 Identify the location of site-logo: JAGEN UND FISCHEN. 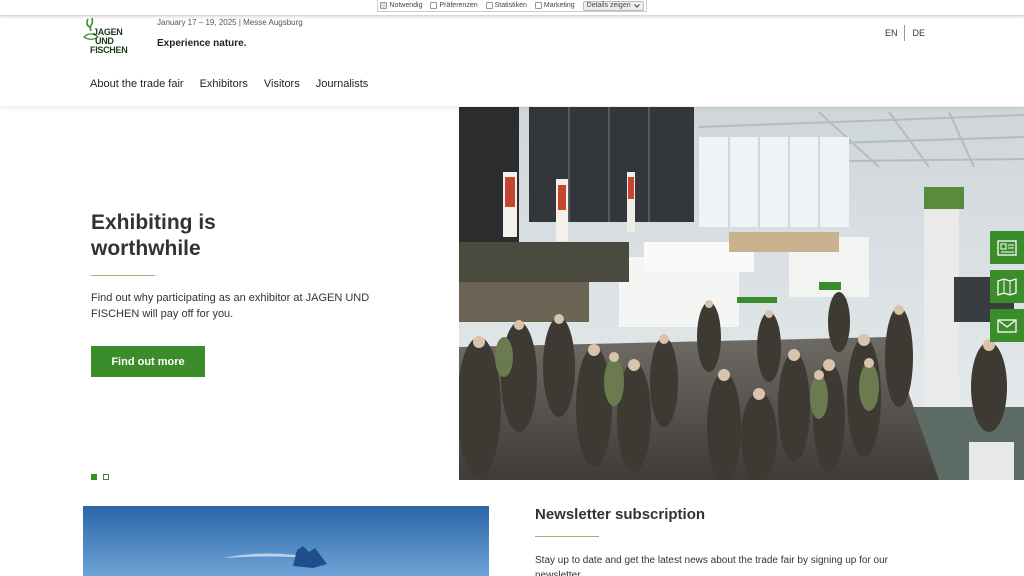
(108, 36).